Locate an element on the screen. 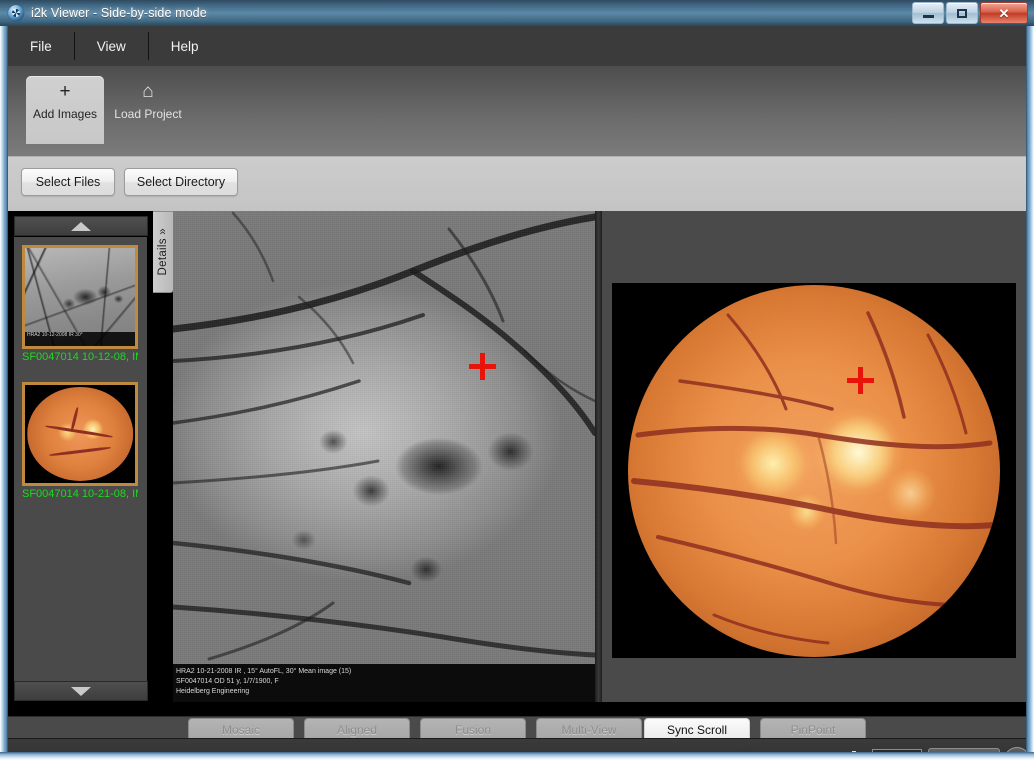 This screenshot has width=1034, height=760. chevron-down-icon is located at coordinates (81, 691).